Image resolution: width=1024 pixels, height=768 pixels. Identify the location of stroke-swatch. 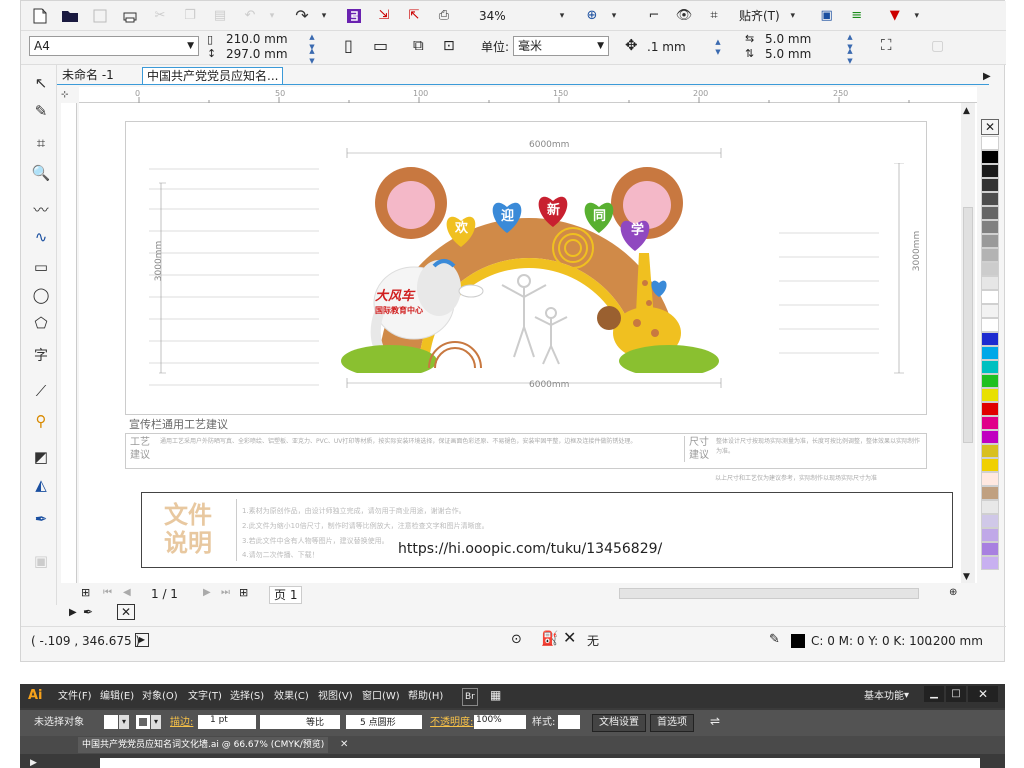
(143, 722).